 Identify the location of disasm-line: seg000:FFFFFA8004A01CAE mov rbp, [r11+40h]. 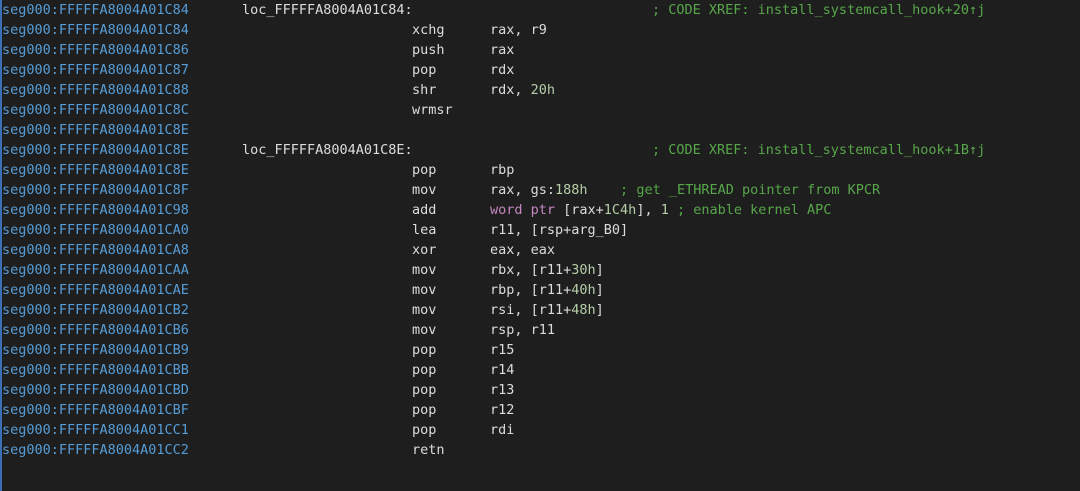
(540, 290).